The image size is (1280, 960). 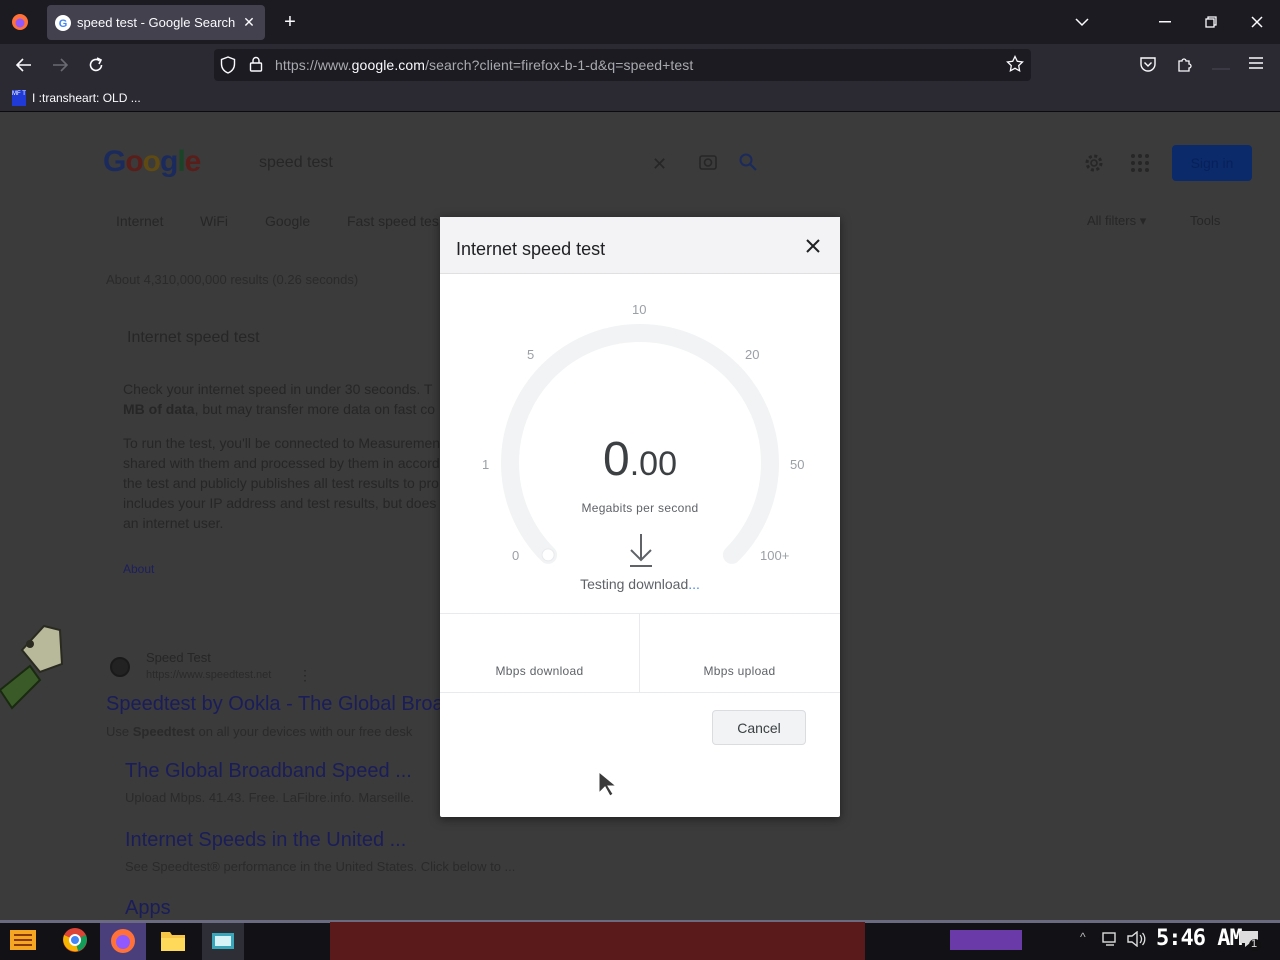 What do you see at coordinates (275, 704) in the screenshot?
I see `result-title-link: Speedtest by Ookla - The Global Broa` at bounding box center [275, 704].